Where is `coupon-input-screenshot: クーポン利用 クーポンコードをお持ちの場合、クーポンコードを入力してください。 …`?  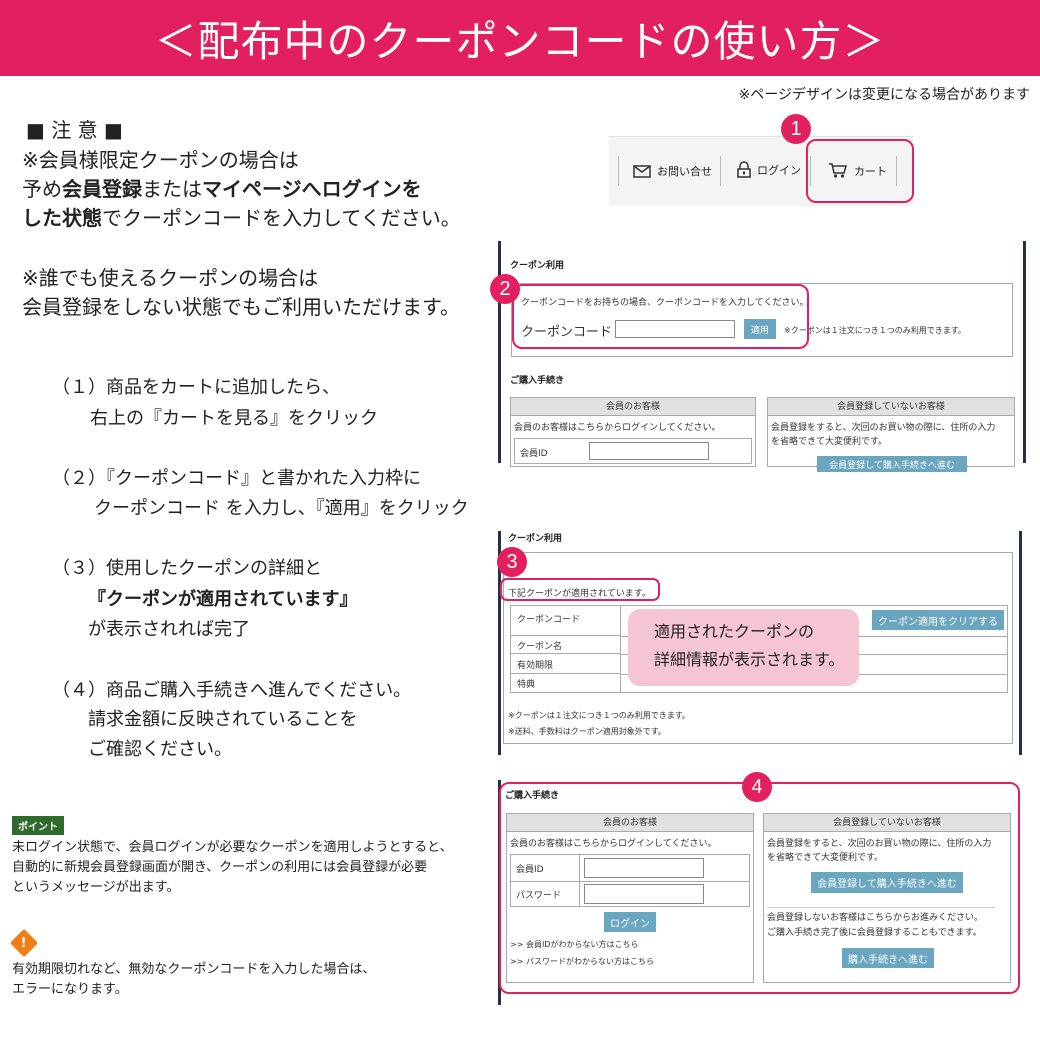 coupon-input-screenshot: クーポン利用 クーポンコードをお持ちの場合、クーポンコードを入力してください。 … is located at coordinates (762, 356).